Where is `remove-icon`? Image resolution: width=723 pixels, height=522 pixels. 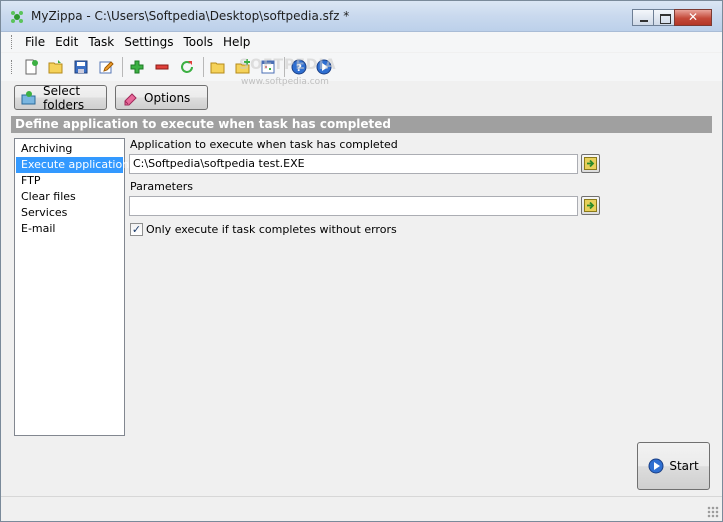 remove-icon is located at coordinates (162, 67).